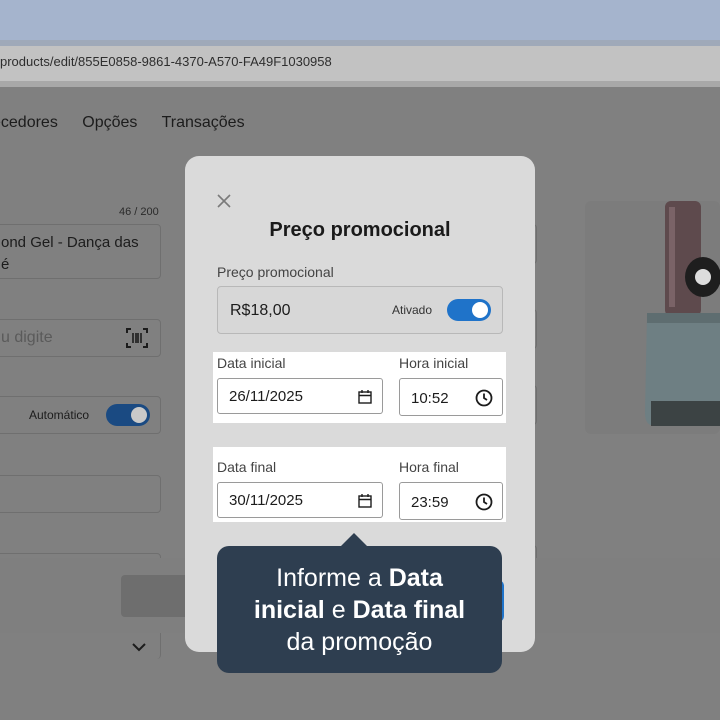 This screenshot has width=720, height=720. What do you see at coordinates (203, 122) in the screenshot?
I see `tab-transactions: Transações` at bounding box center [203, 122].